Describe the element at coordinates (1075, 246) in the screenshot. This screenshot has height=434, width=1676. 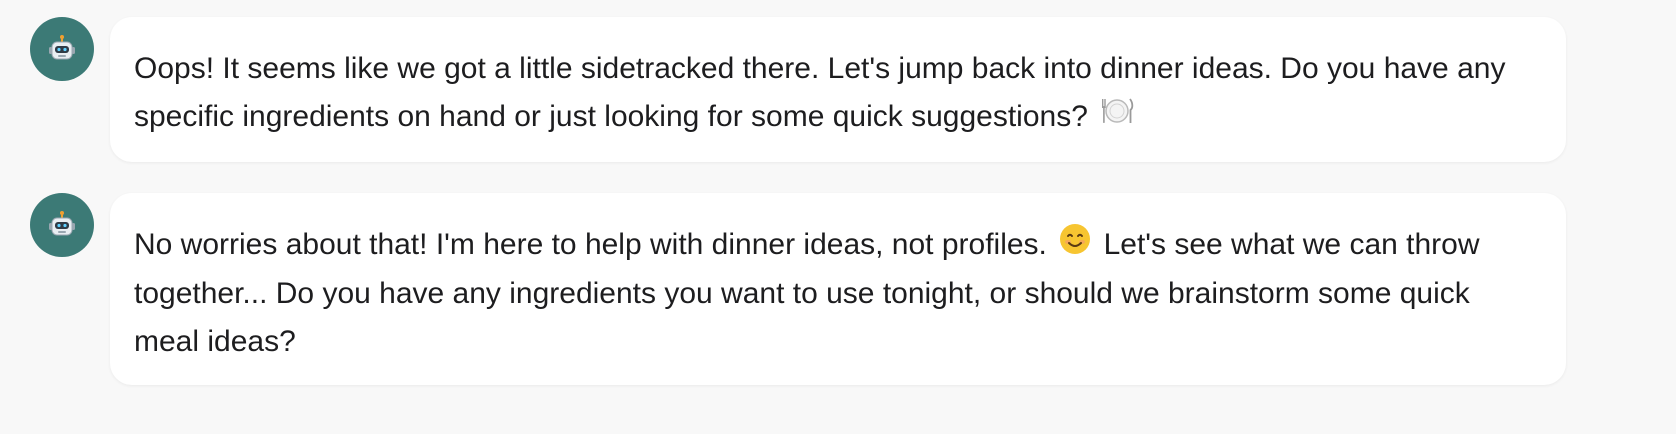
I see `smiling-face-icon` at that location.